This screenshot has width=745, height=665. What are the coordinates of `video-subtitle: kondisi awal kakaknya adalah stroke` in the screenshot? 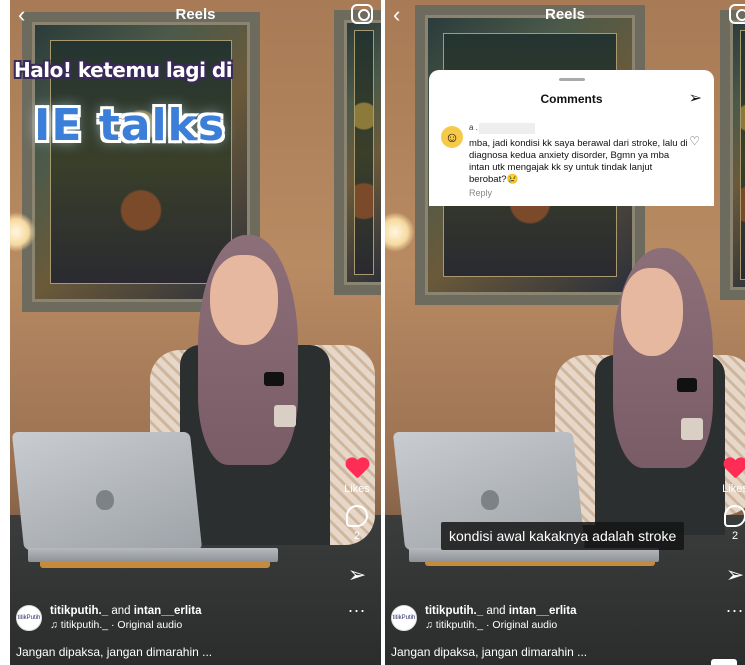 It's located at (563, 536).